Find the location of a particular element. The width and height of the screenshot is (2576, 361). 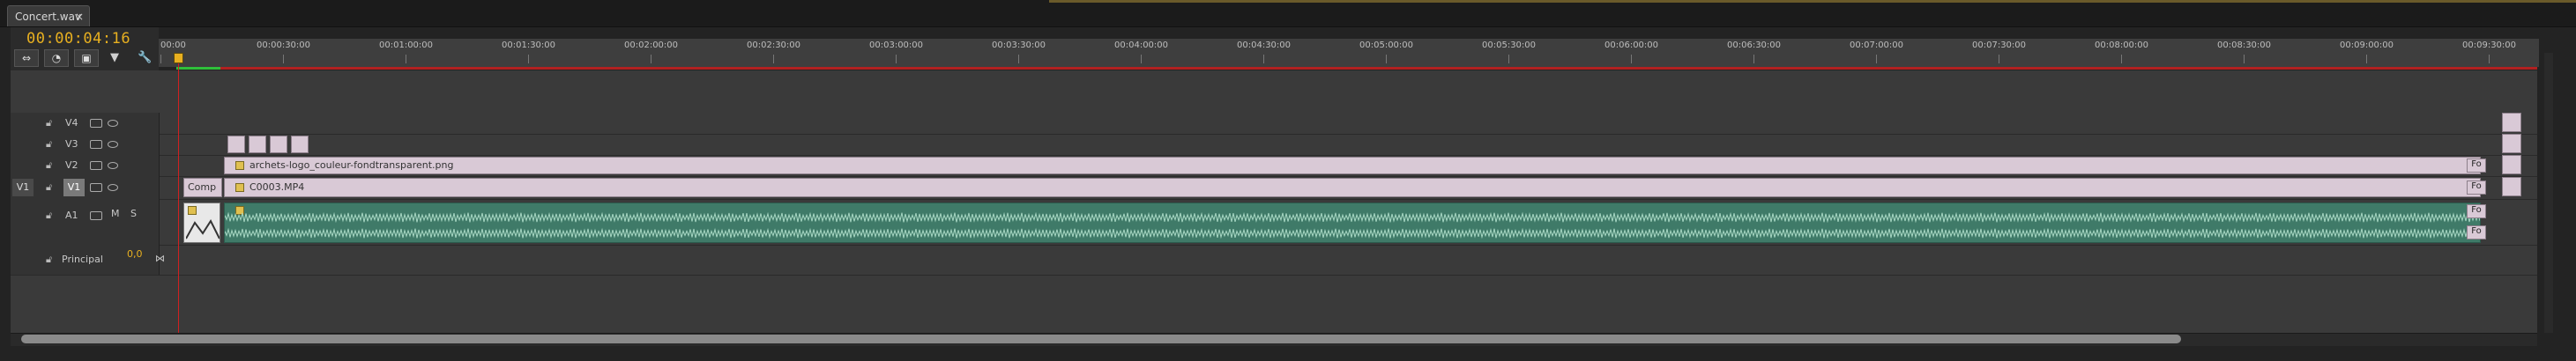

ruler-label: 00:02:00:00 is located at coordinates (651, 45).